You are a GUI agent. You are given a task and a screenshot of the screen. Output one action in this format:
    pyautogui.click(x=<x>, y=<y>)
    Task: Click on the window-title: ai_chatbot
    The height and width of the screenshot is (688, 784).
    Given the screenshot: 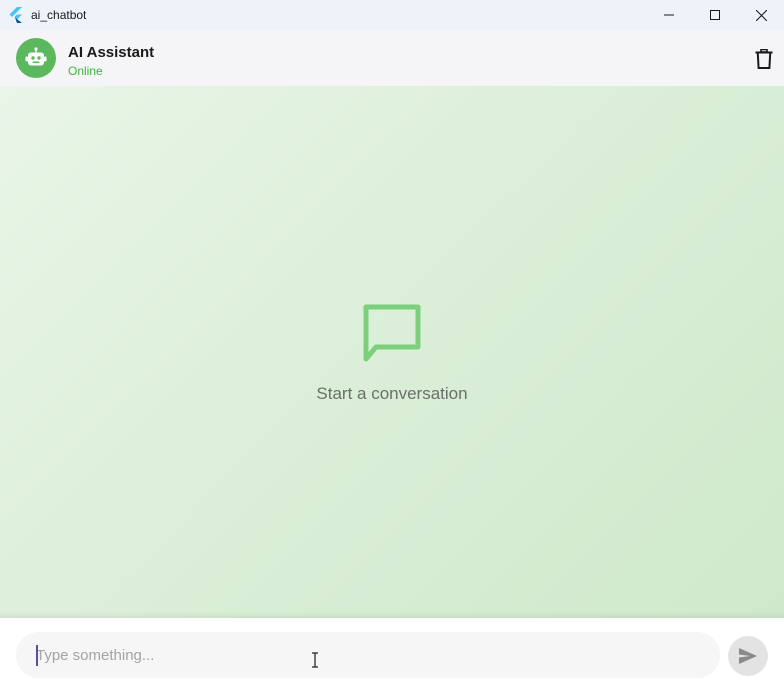 What is the action you would take?
    pyautogui.click(x=59, y=15)
    